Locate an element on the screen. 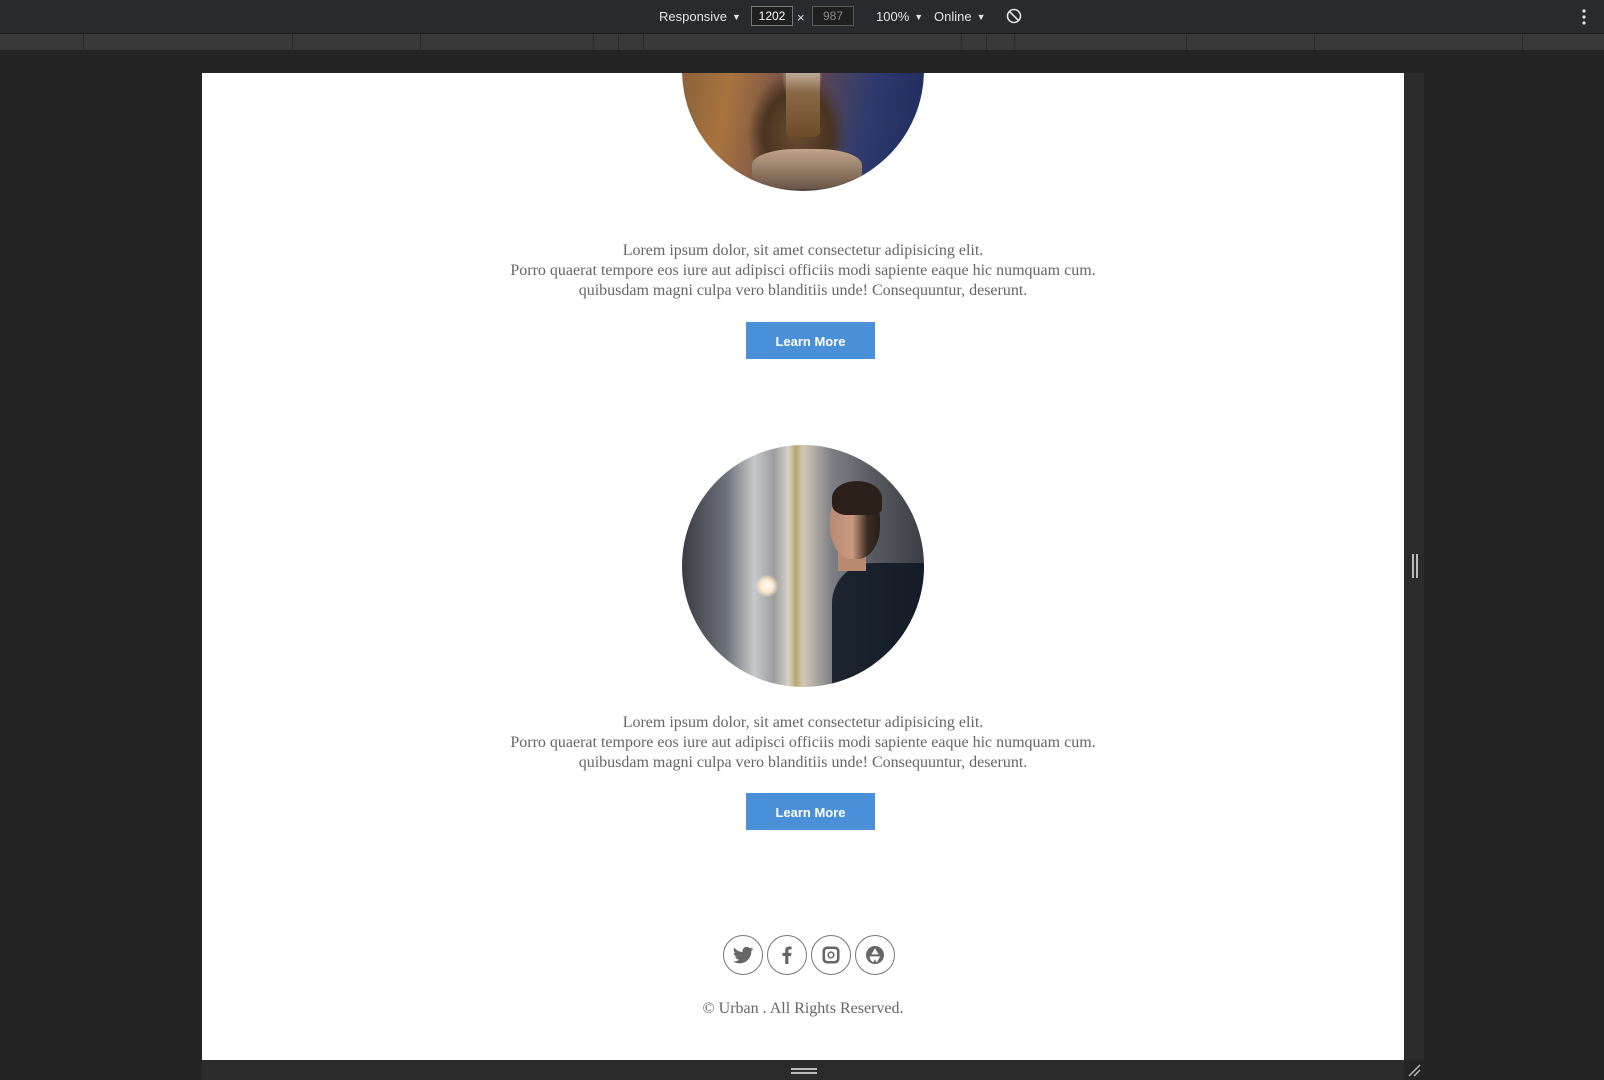 This screenshot has height=1080, width=1604. viewport-resize-handle-bottom is located at coordinates (803, 1070).